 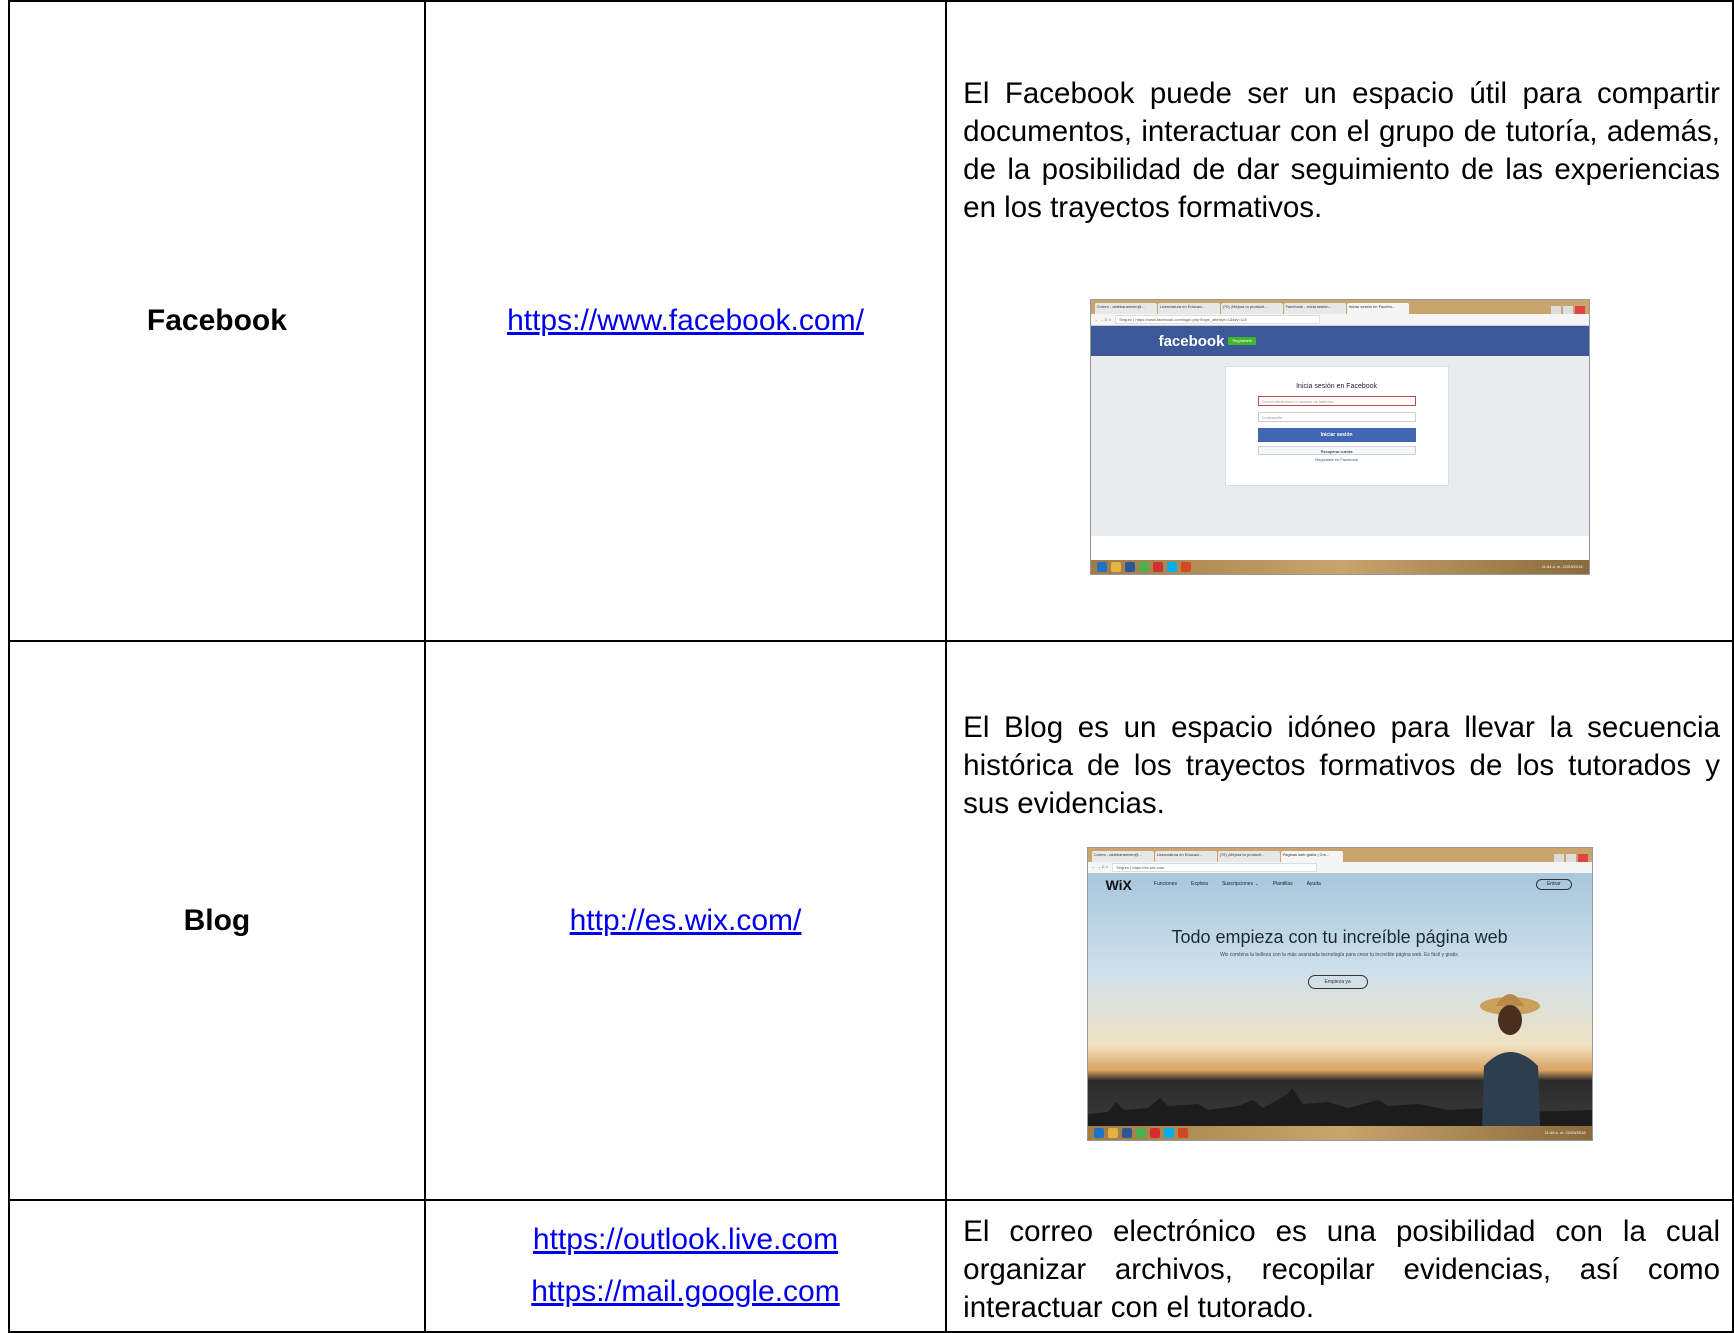 I want to click on outlook-link: https://outlook.live.com, so click(x=685, y=1239).